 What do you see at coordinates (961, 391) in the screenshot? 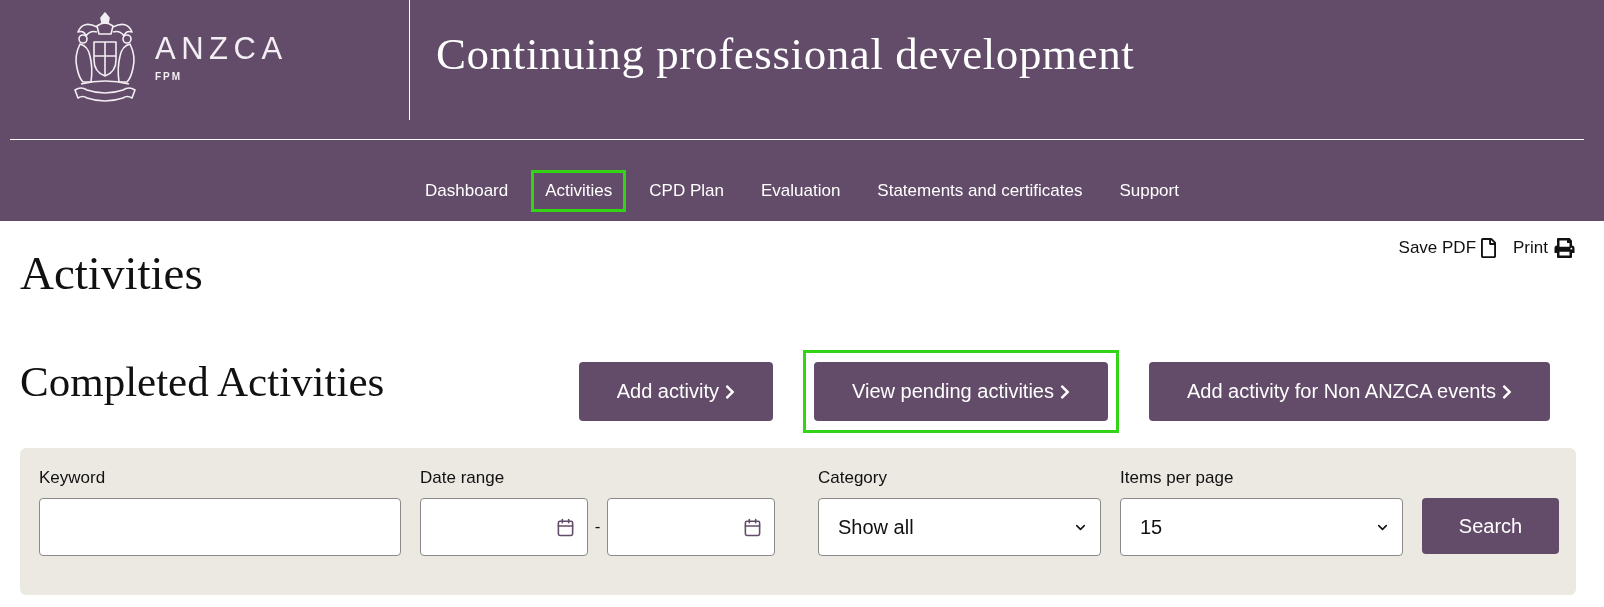
I see `action-button: View pending activities` at bounding box center [961, 391].